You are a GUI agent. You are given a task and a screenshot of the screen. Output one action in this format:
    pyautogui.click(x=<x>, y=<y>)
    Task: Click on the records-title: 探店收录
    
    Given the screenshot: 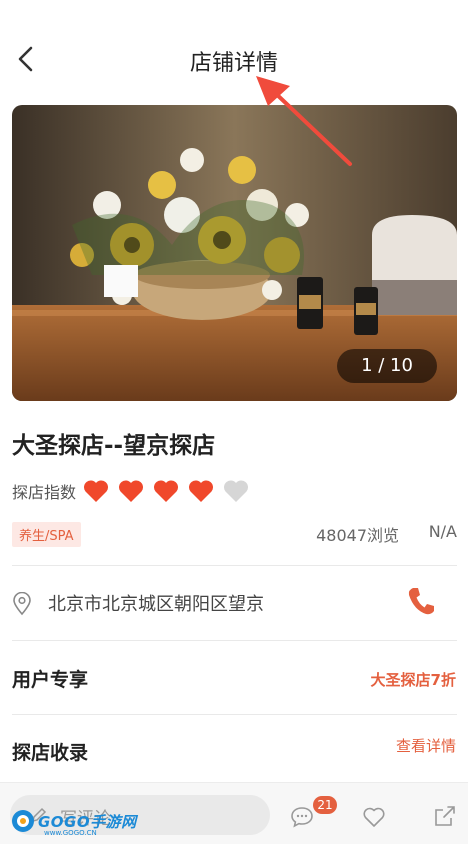 What is the action you would take?
    pyautogui.click(x=50, y=753)
    